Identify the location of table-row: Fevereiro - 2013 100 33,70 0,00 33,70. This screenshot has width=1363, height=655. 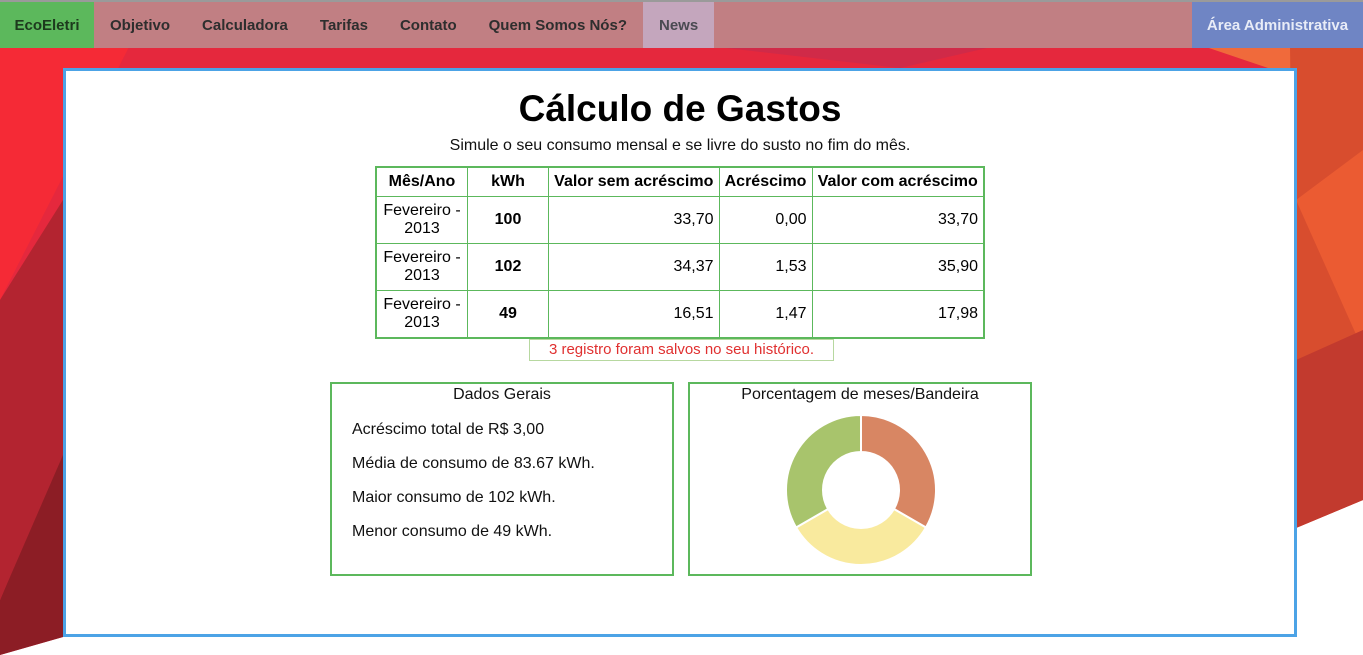
(680, 220).